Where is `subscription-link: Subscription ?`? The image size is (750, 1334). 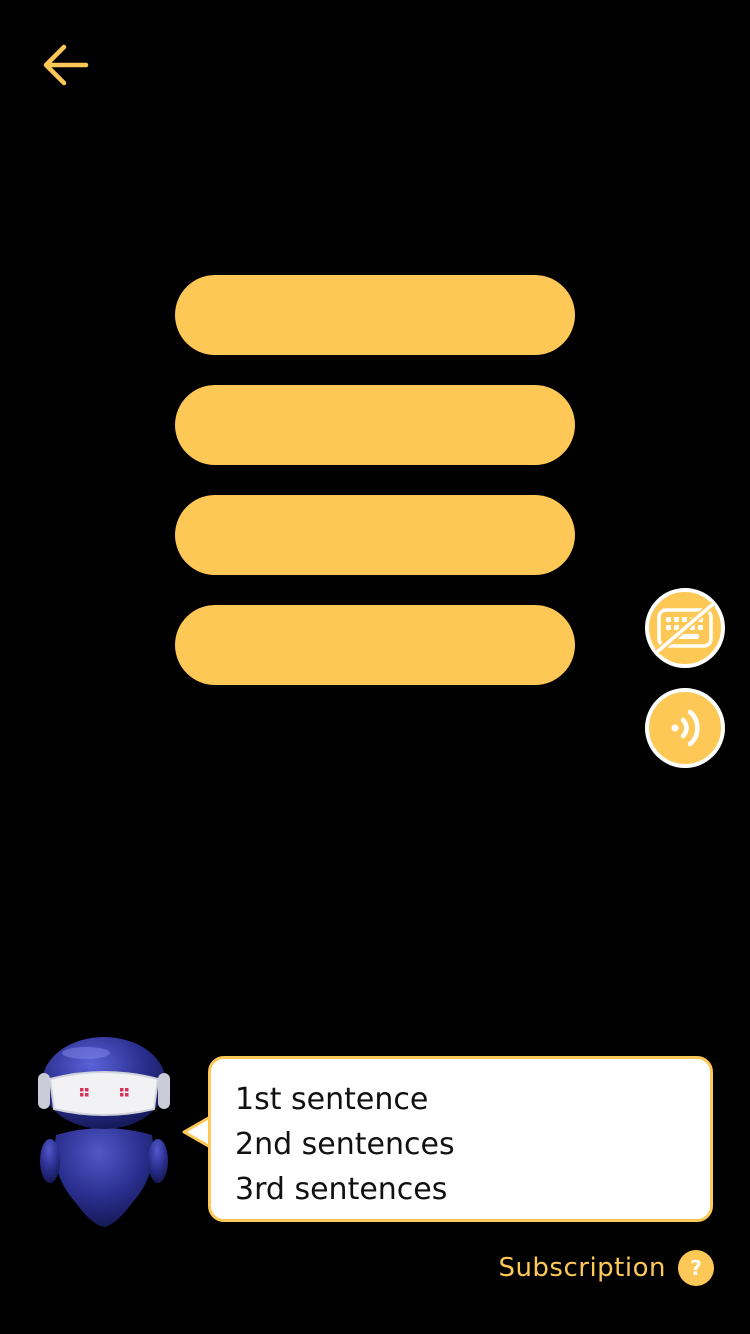
subscription-link: Subscription ? is located at coordinates (606, 1268).